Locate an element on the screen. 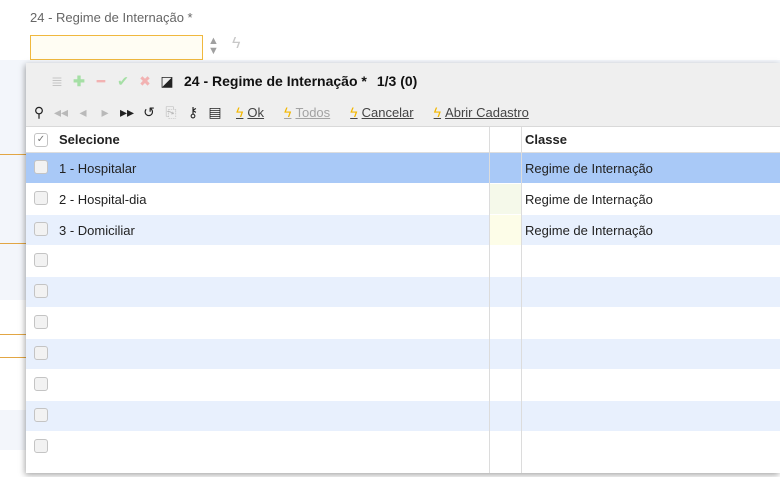 The width and height of the screenshot is (780, 477). window-icon: ◪ is located at coordinates (167, 81).